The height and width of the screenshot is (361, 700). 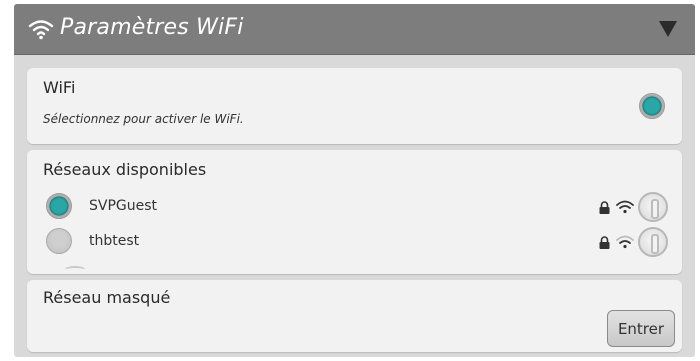 What do you see at coordinates (75, 269) in the screenshot?
I see `next-network-row-edge` at bounding box center [75, 269].